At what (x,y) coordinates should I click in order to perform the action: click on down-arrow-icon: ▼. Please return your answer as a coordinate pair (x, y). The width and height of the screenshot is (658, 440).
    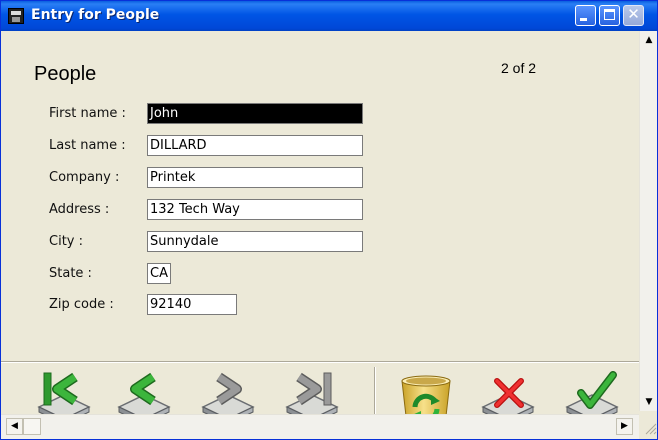
    Looking at the image, I should click on (649, 402).